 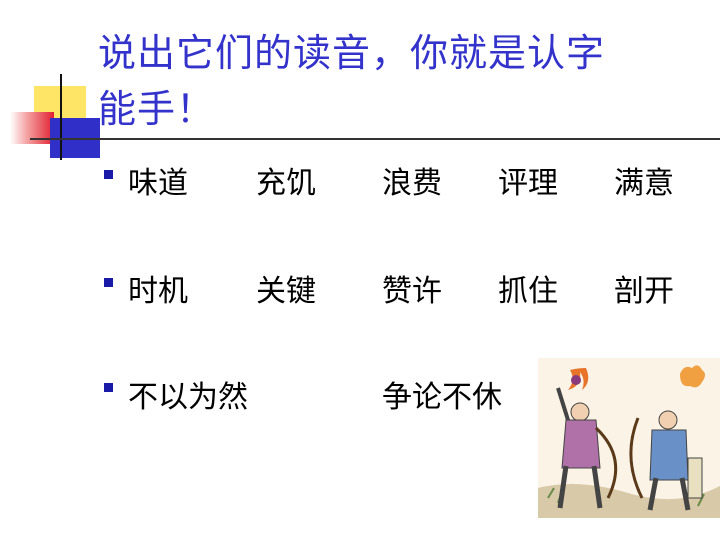 I want to click on vocab-word: 时机, so click(x=158, y=291).